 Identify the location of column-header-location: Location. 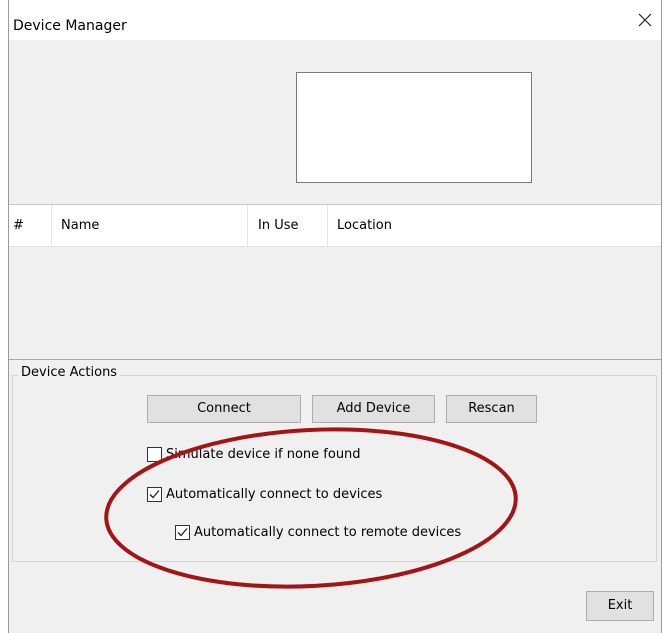
(494, 226).